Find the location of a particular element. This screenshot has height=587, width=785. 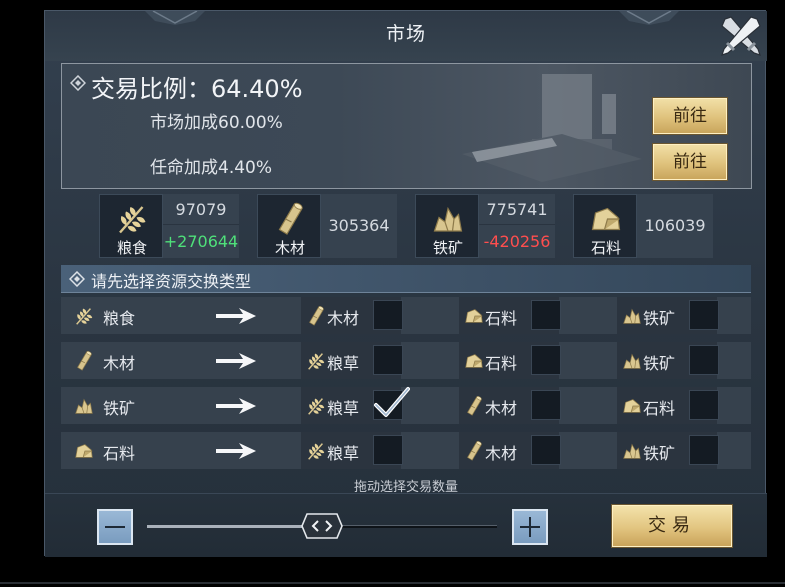

bottom-divider is located at coordinates (392, 583).